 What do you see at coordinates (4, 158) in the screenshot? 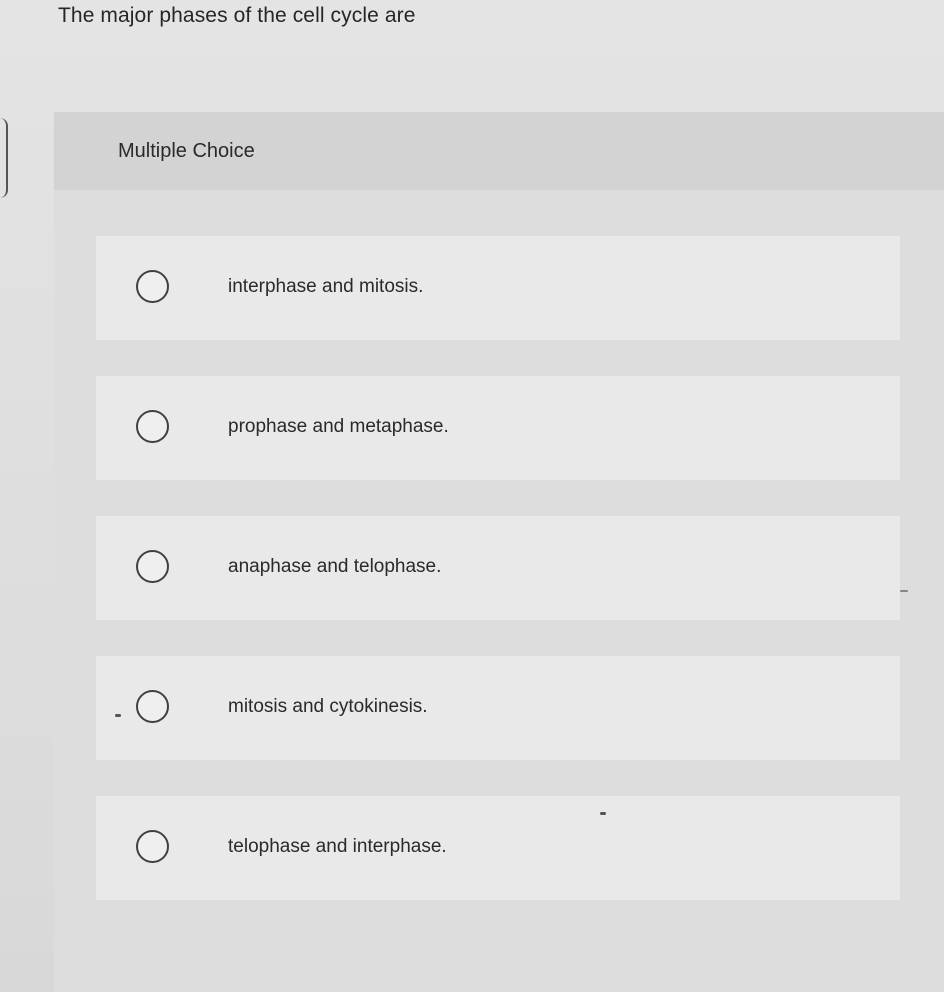
I see `left-edge-bracket` at bounding box center [4, 158].